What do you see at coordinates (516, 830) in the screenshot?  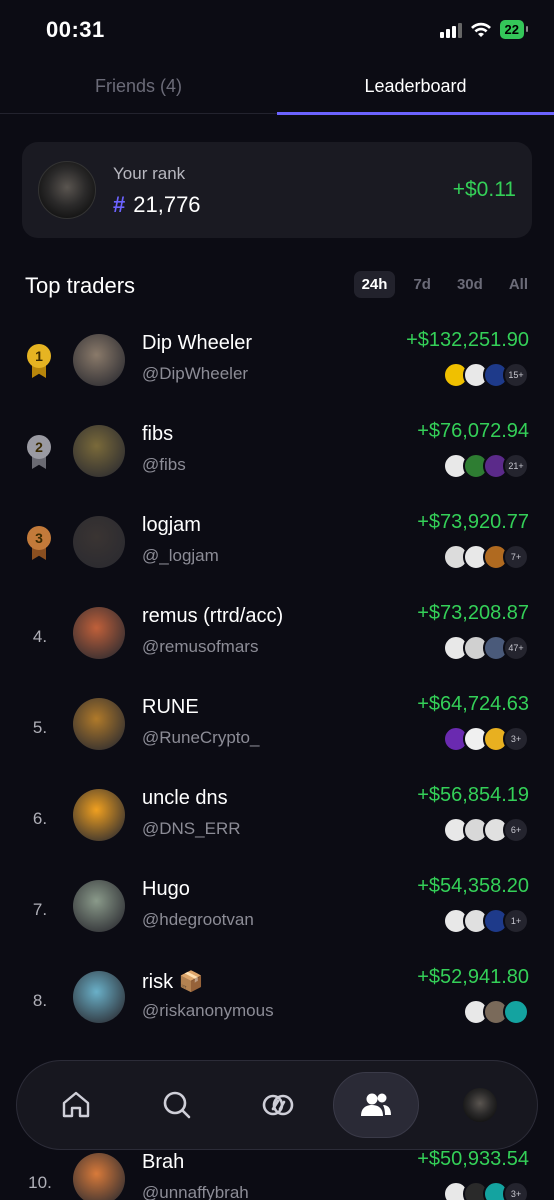 I see `more-tokens-badge: 6+` at bounding box center [516, 830].